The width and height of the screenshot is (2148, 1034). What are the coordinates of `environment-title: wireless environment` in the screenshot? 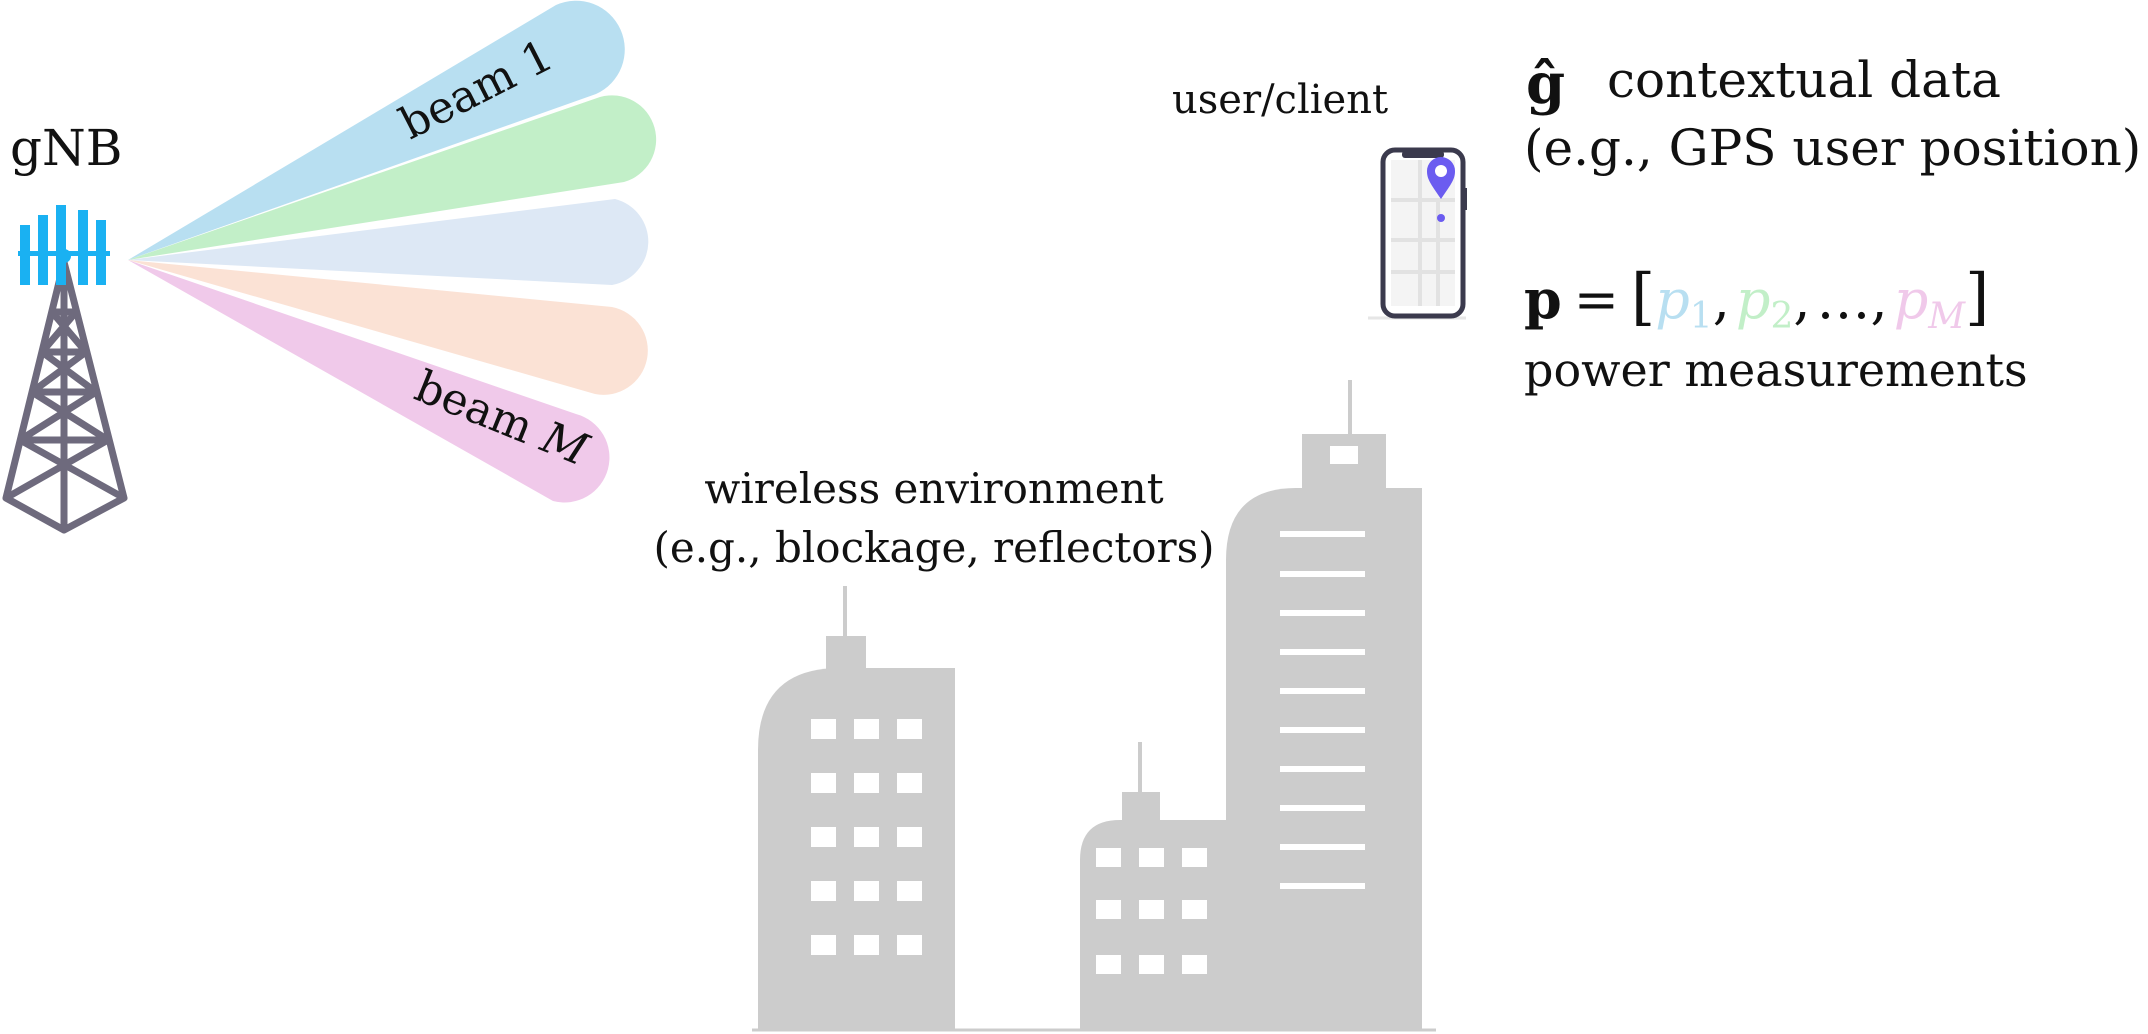 It's located at (933, 488).